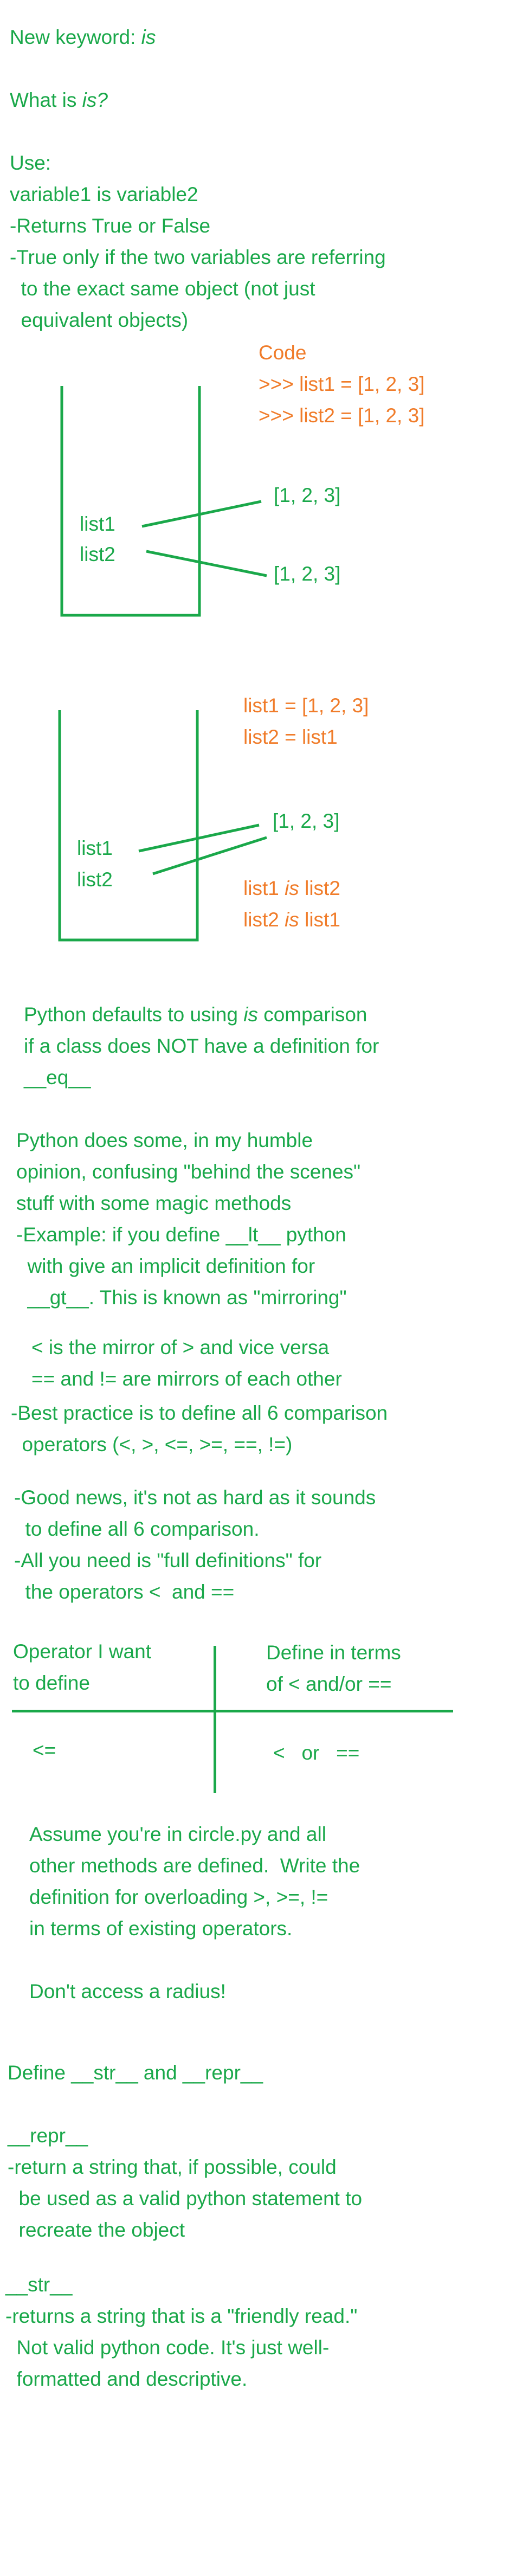 Image resolution: width=516 pixels, height=2576 pixels. Describe the element at coordinates (124, 1592) in the screenshot. I see `good-news-line: the operators < and ==` at that location.